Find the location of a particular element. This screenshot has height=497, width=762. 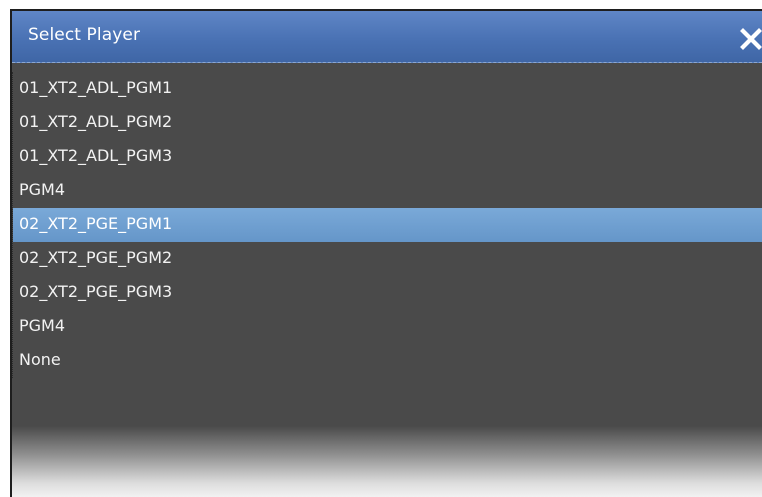

list-item: None is located at coordinates (387, 361).